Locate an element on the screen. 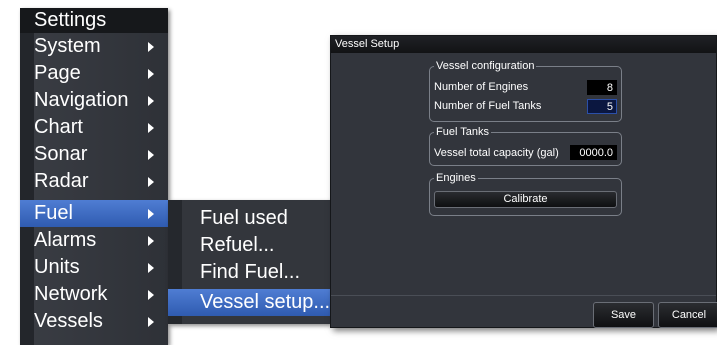 This screenshot has width=717, height=345. fuel-tanks-label: Number of Fuel Tanks is located at coordinates (488, 106).